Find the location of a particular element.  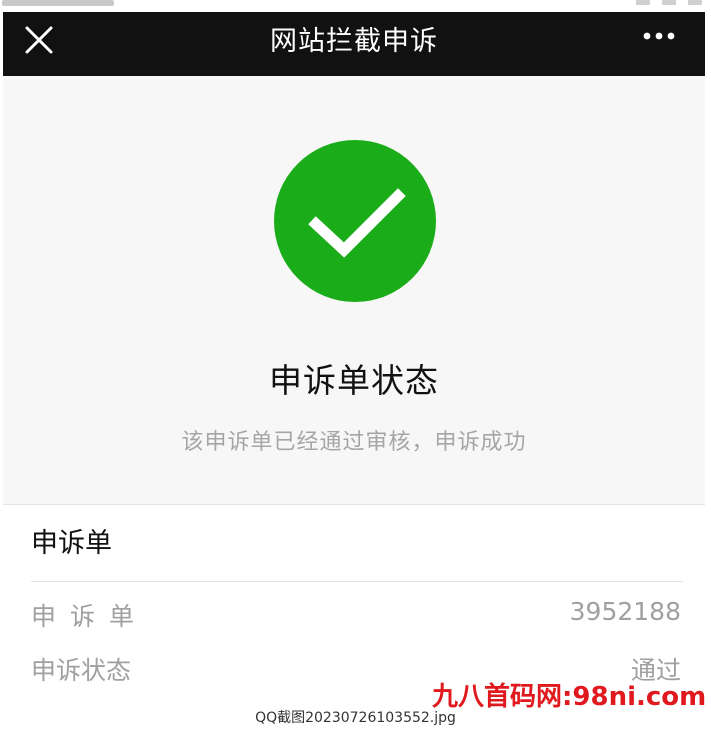

window-minimize-icon is located at coordinates (643, 2).